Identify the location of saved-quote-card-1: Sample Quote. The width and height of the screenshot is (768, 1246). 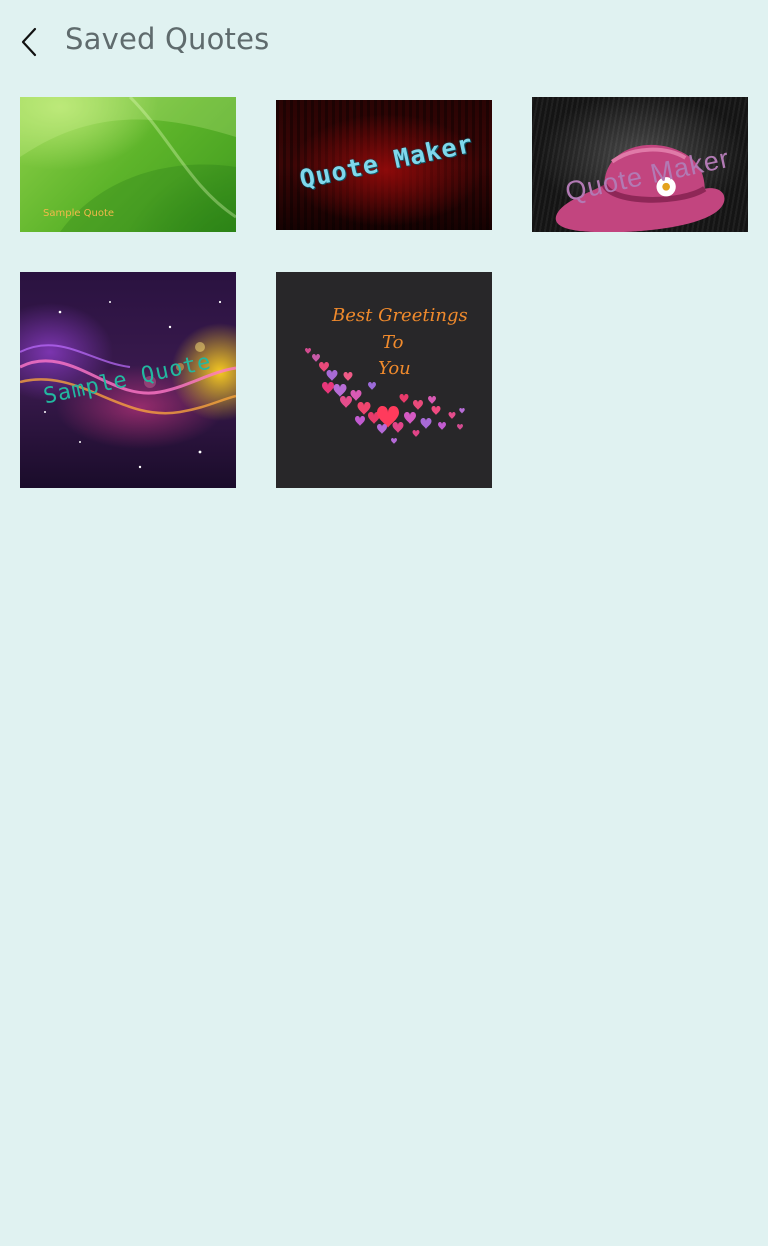
(128, 164).